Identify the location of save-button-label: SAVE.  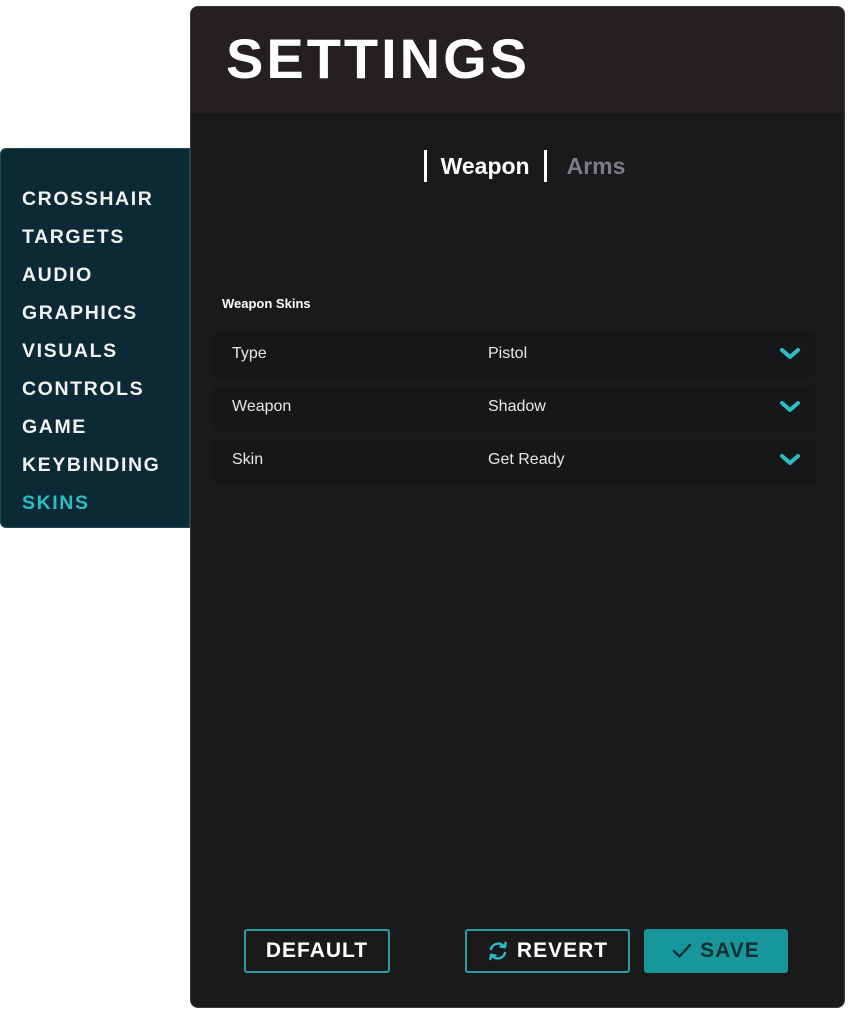
(730, 950).